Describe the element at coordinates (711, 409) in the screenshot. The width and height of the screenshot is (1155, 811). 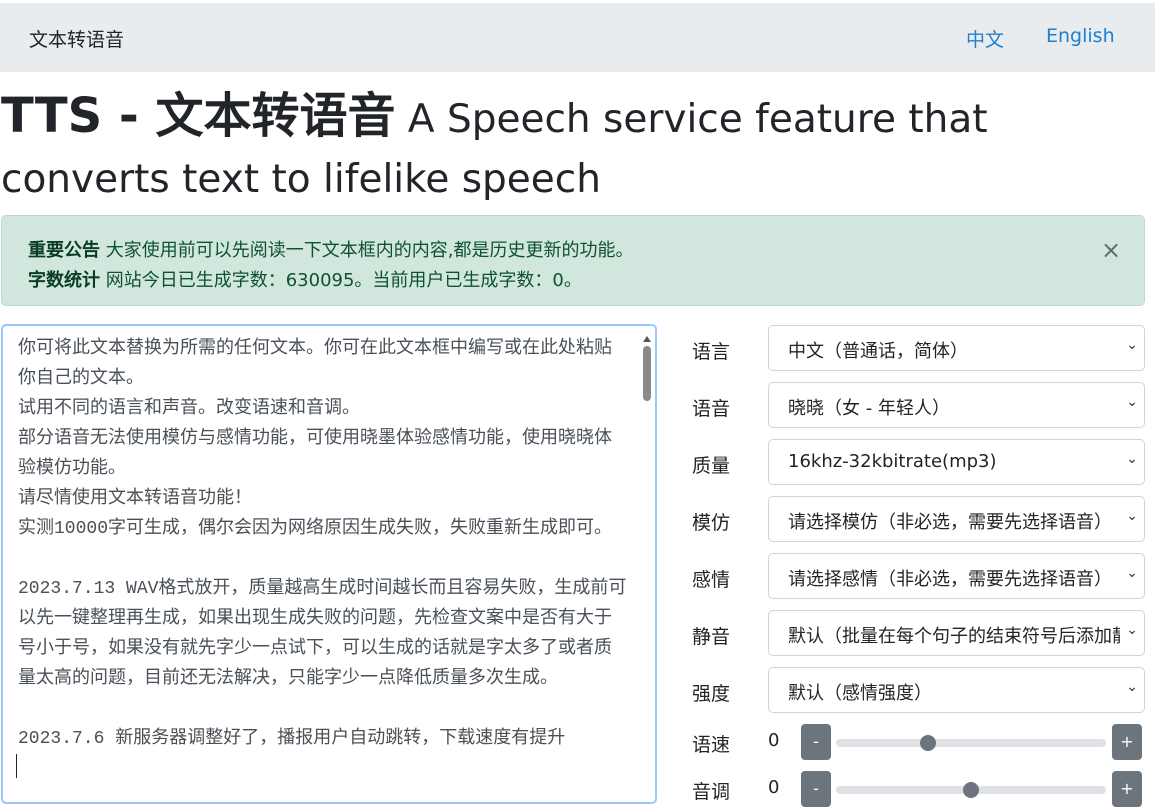
I see `voice-label: 语音` at that location.